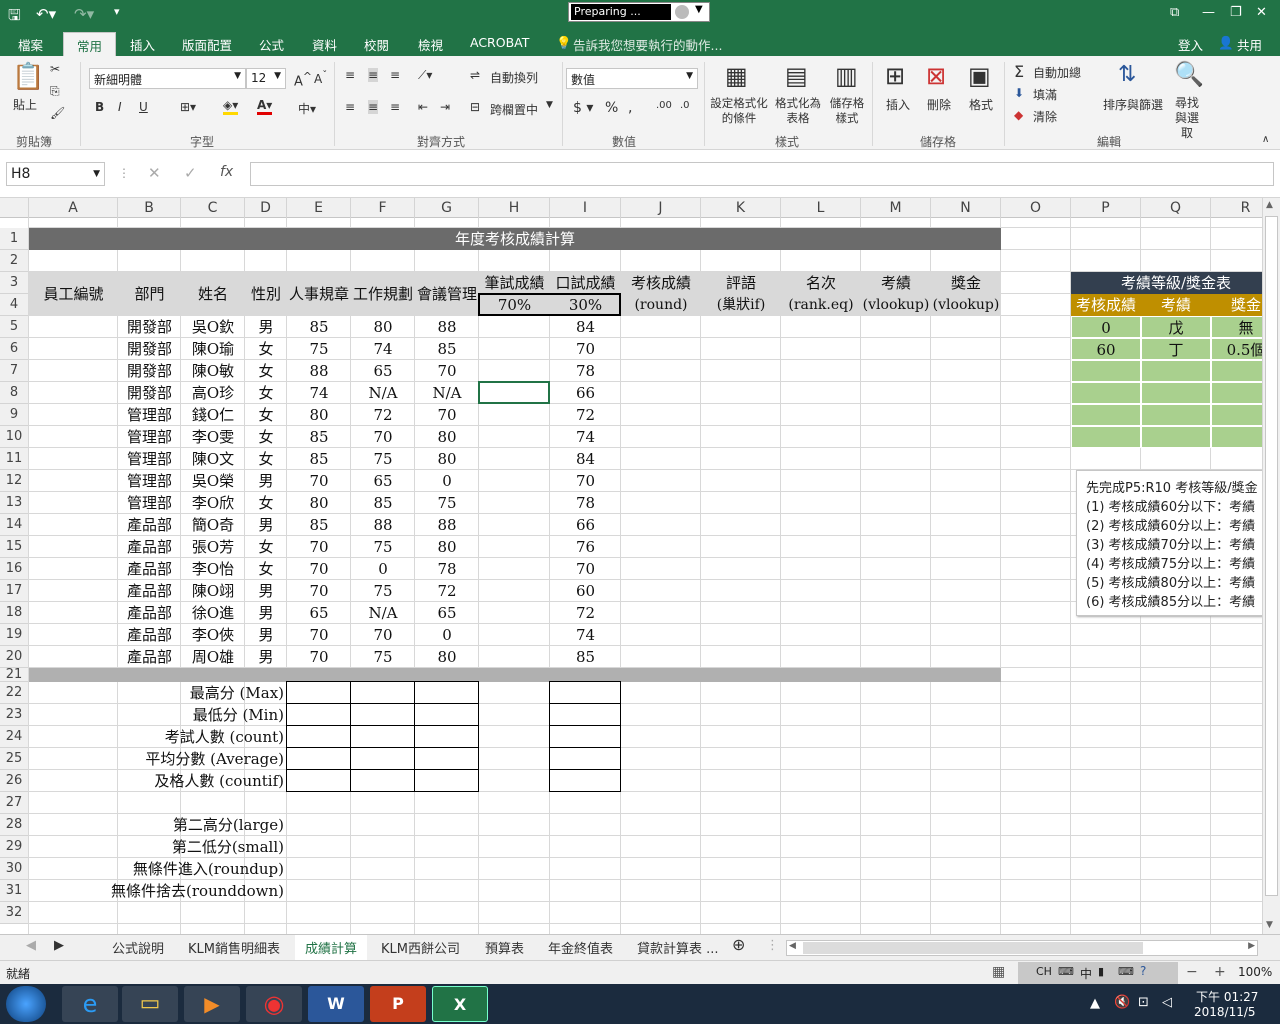 The height and width of the screenshot is (1024, 1280). What do you see at coordinates (630, 108) in the screenshot?
I see `comma-icon: ,` at bounding box center [630, 108].